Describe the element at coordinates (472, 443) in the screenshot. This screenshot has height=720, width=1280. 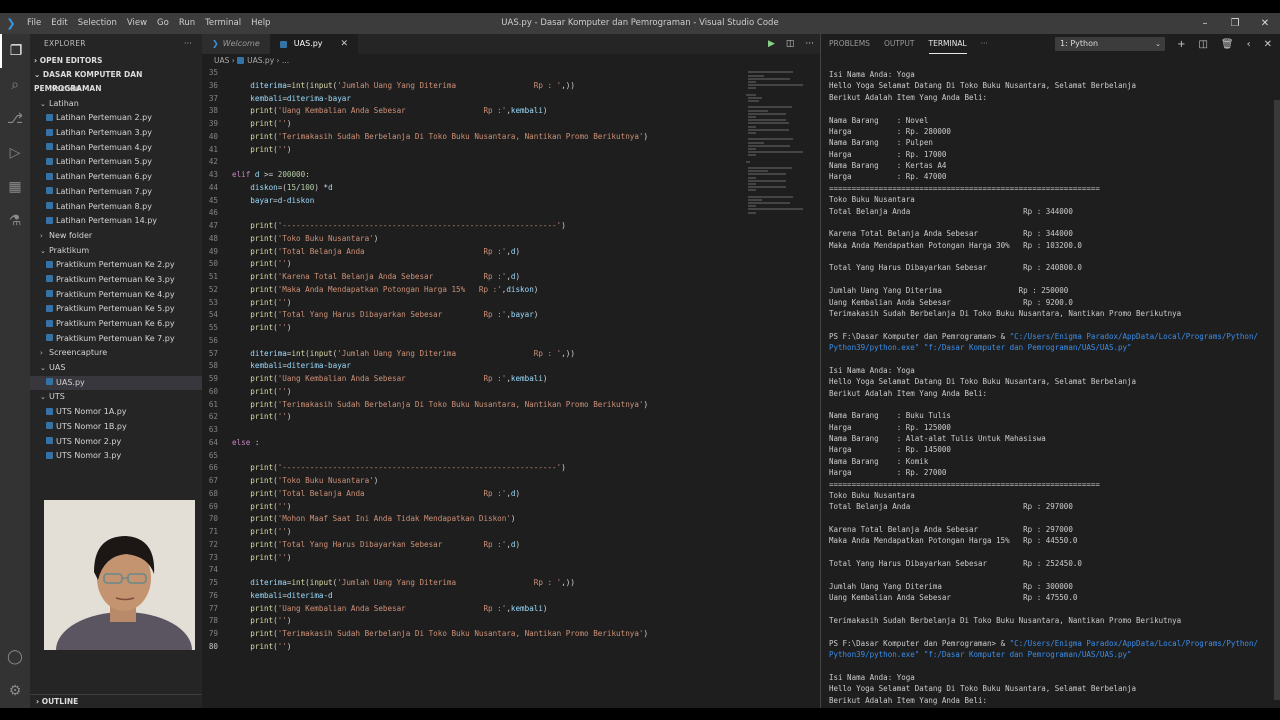
I see `code-line: 64 else :` at that location.